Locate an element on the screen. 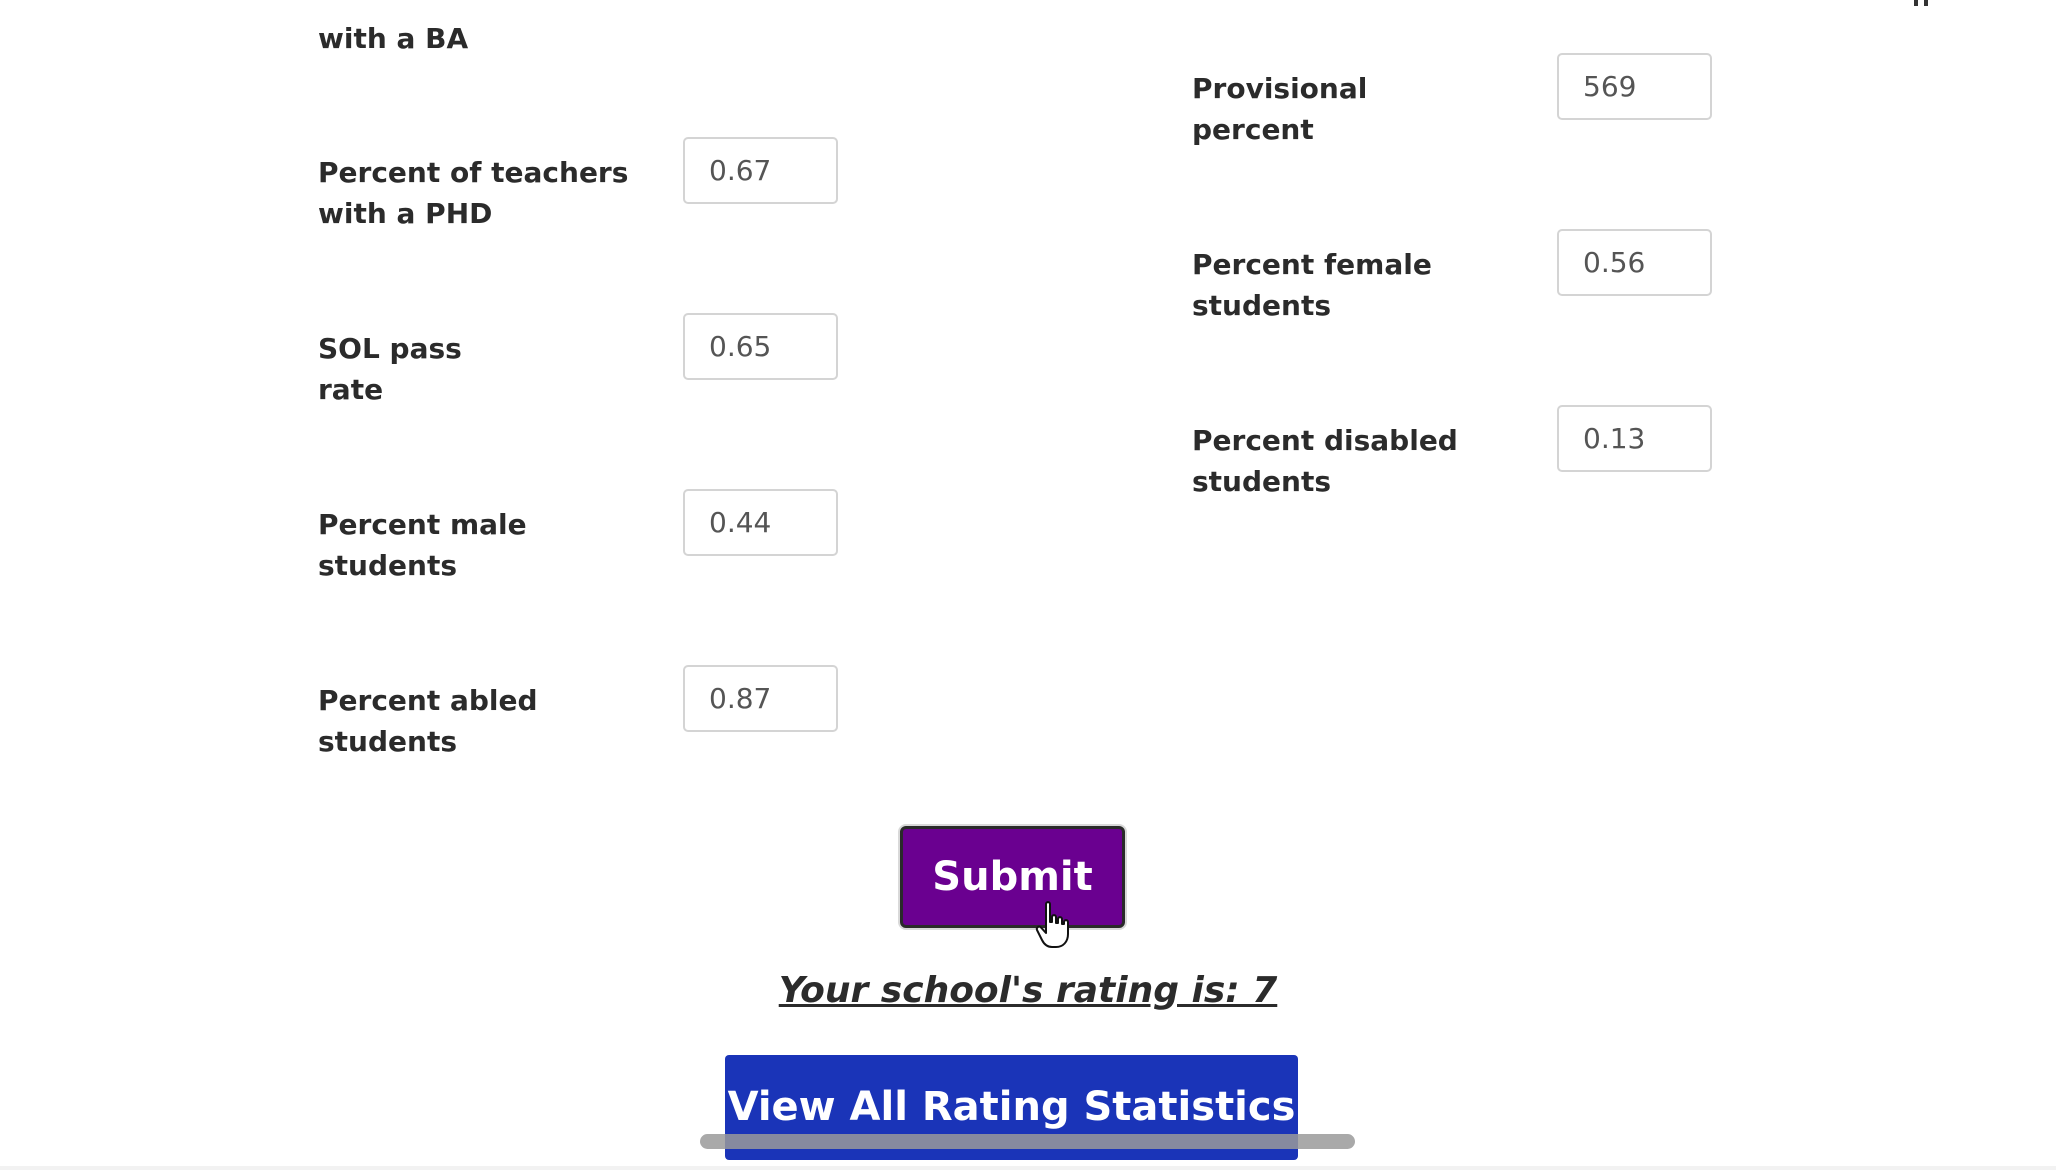  label-percent-abled: Percent abled students is located at coordinates (428, 721).